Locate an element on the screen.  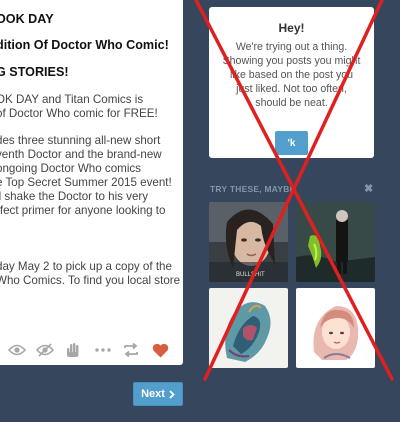
post-text-line: day May 2 to pick up a copy of the is located at coordinates (86, 266).